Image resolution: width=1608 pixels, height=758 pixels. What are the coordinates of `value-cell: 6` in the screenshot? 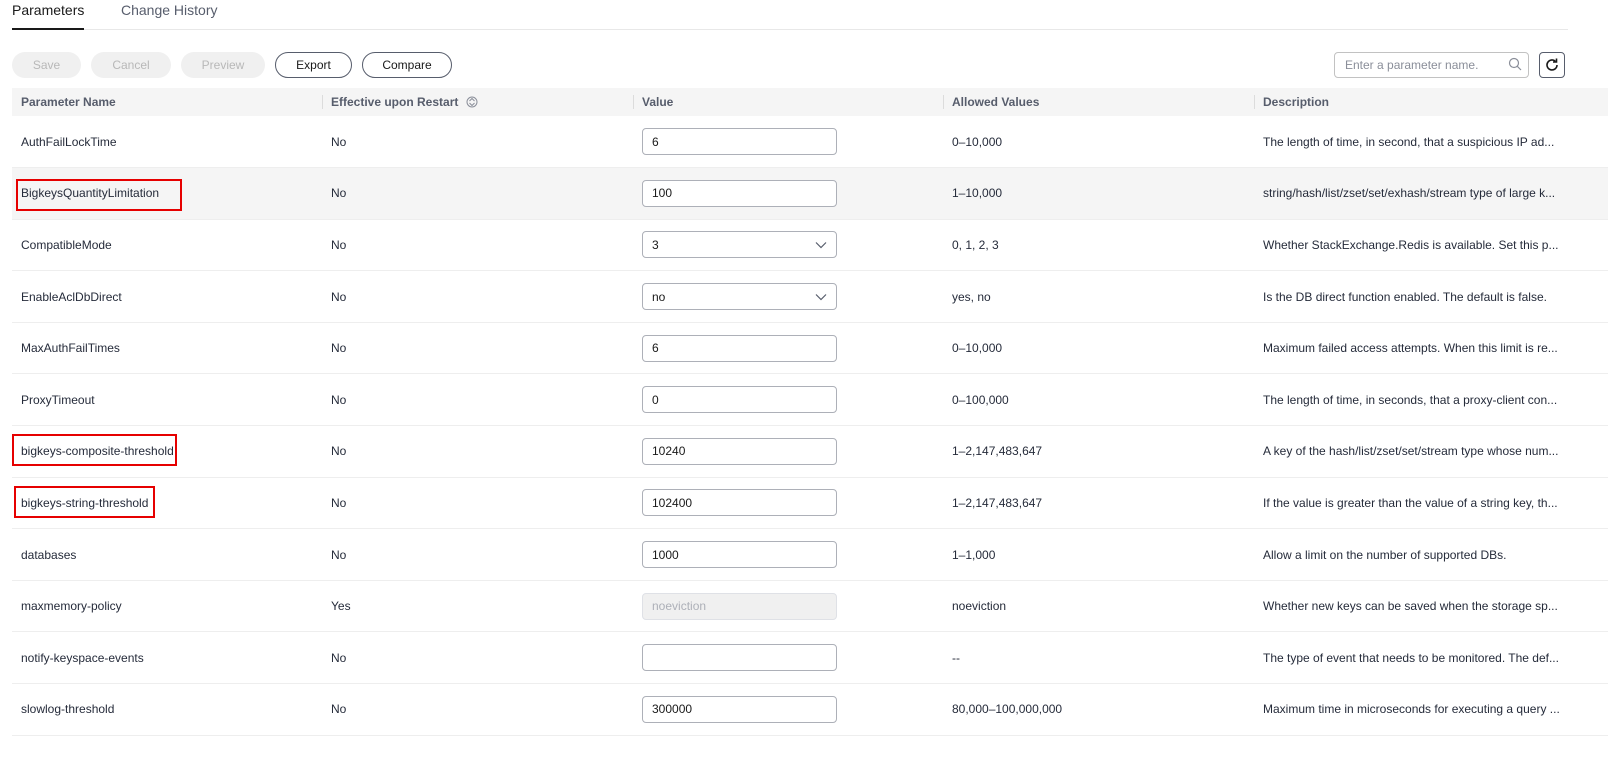 It's located at (788, 348).